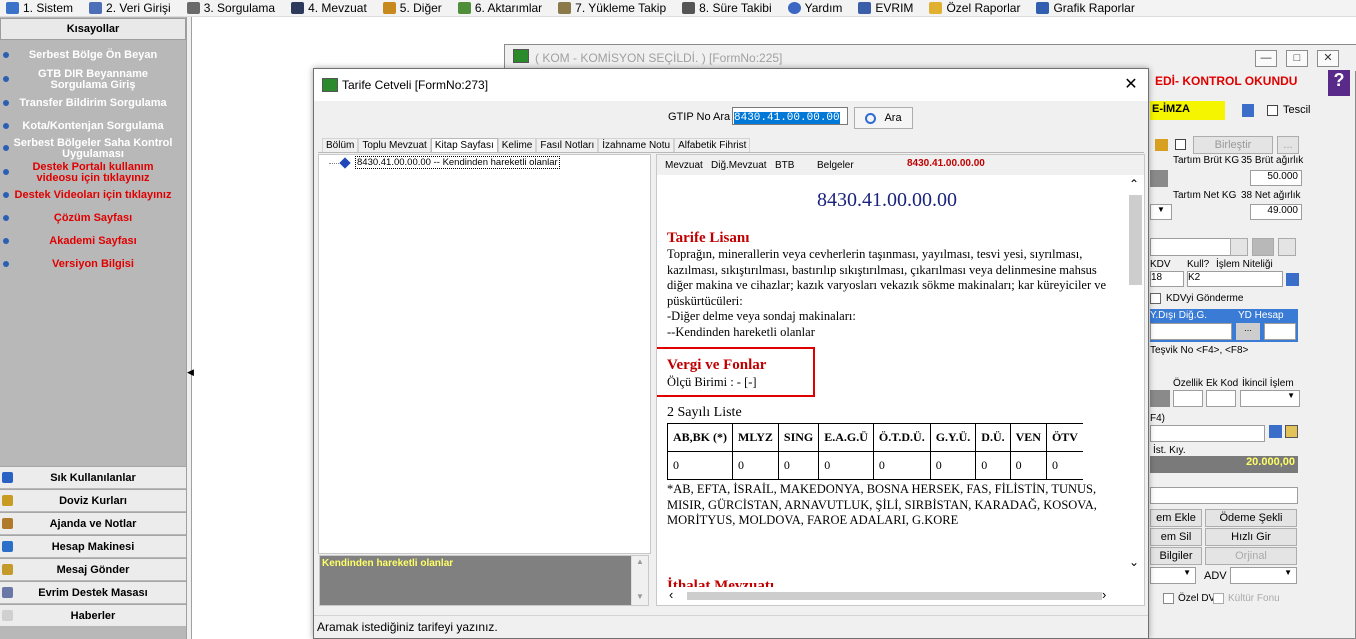 This screenshot has width=1356, height=639. I want to click on menu-yukleme-takip: 7. Yükleme Takip, so click(609, 8).